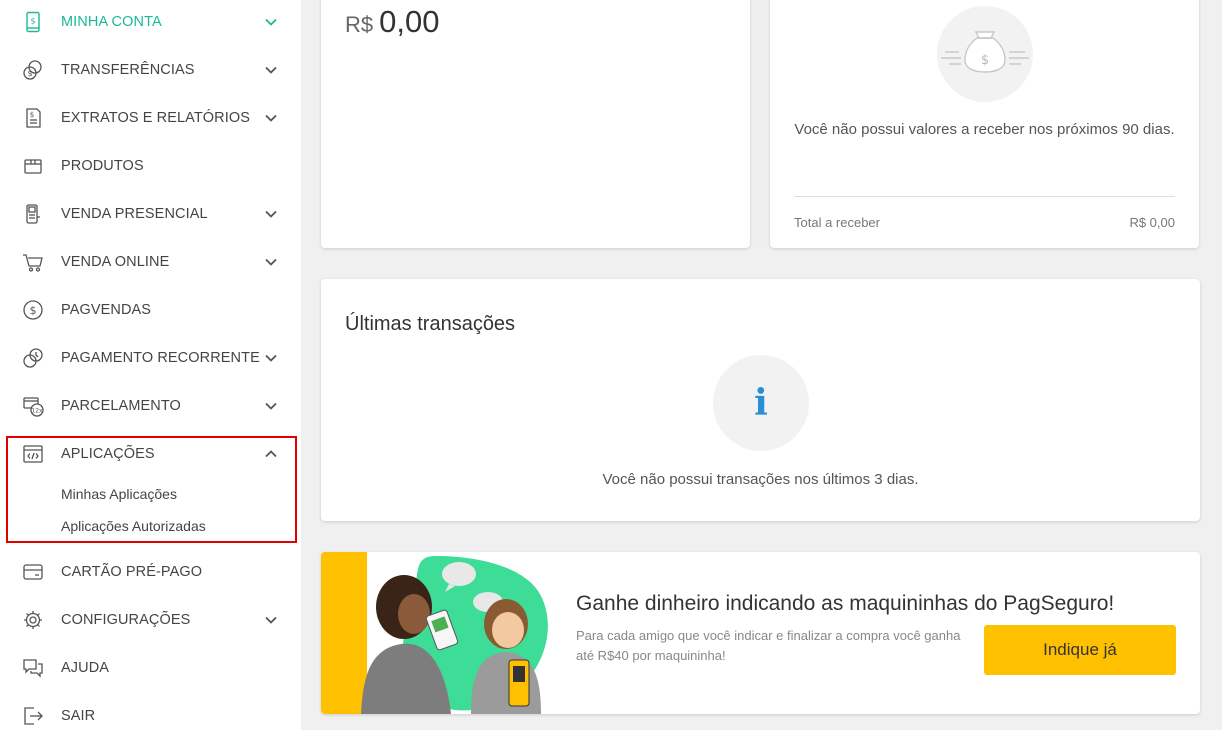 This screenshot has width=1222, height=730. What do you see at coordinates (85, 668) in the screenshot?
I see `nav-label: AJUDA` at bounding box center [85, 668].